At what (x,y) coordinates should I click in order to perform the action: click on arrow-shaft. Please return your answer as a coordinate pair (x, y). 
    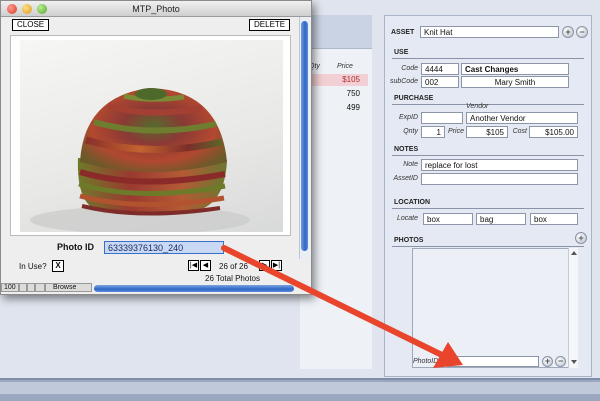
    Looking at the image, I should click on (335, 302).